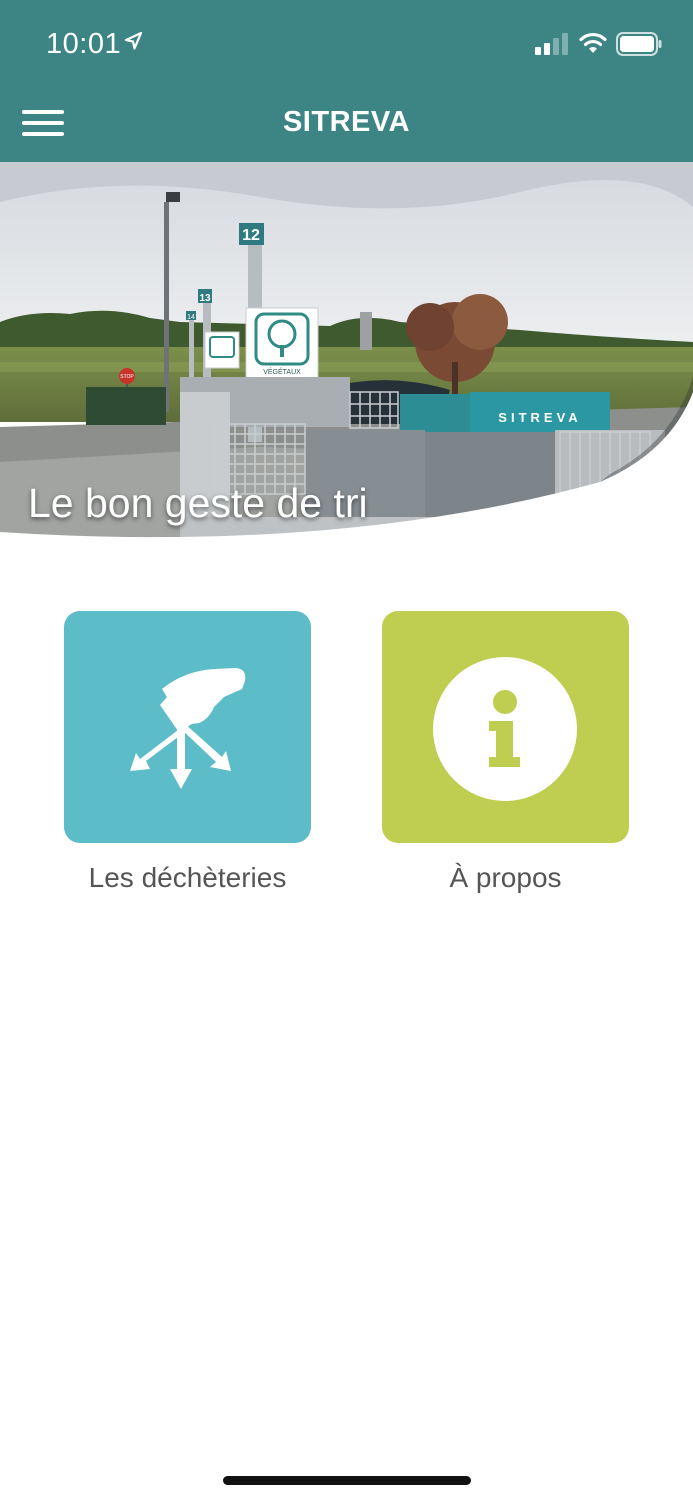  What do you see at coordinates (191, 317) in the screenshot?
I see `sign-number-14: 14` at bounding box center [191, 317].